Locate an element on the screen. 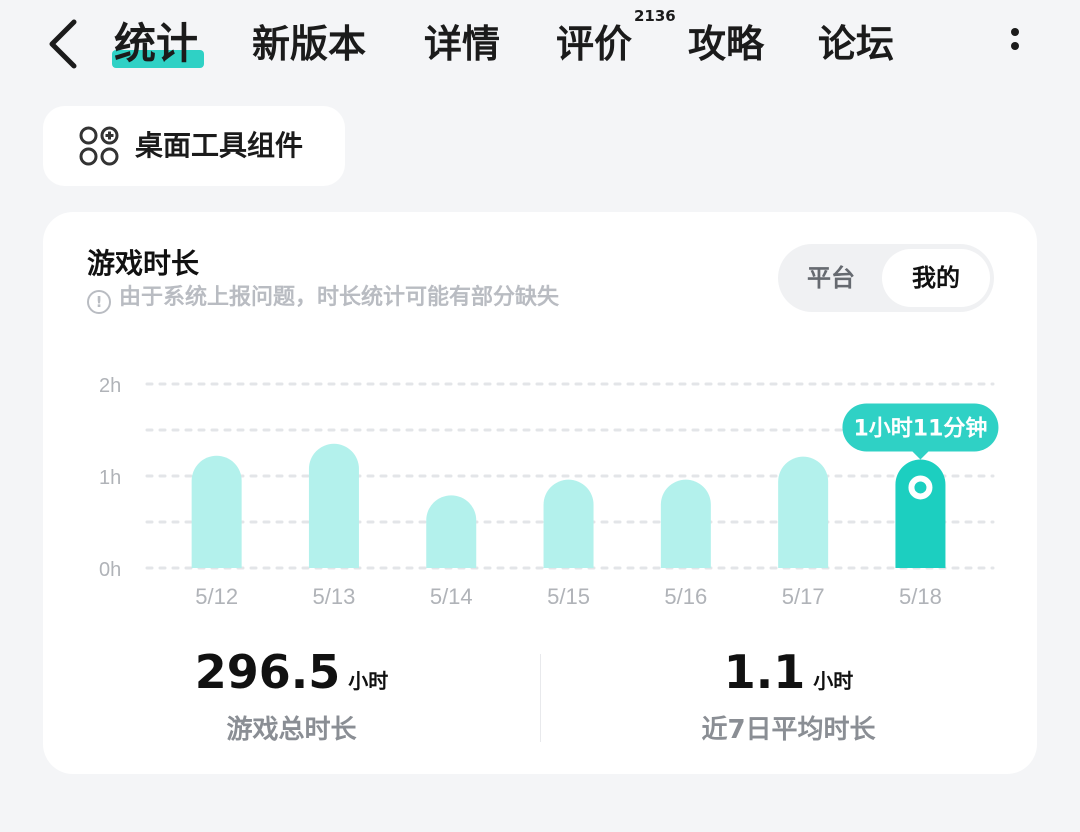  tab-forum: 论坛 is located at coordinates (856, 44).